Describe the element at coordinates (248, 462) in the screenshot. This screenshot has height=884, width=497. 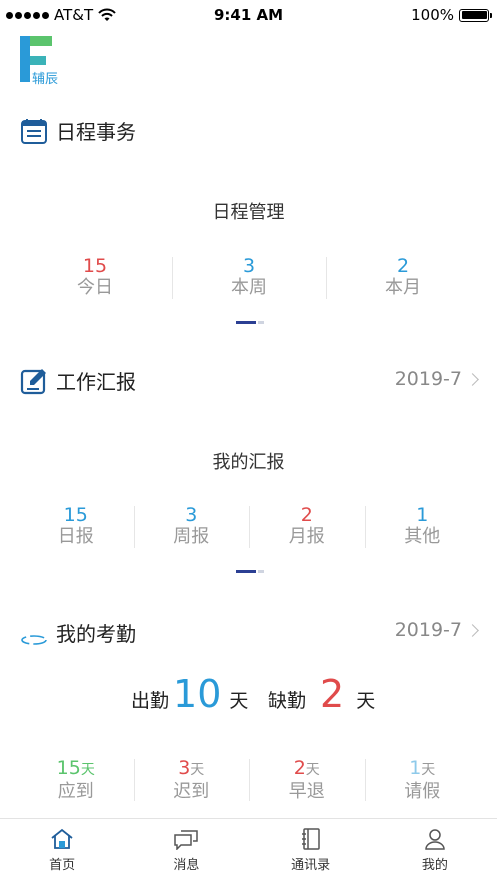
I see `report-subtitle: 我的汇报` at that location.